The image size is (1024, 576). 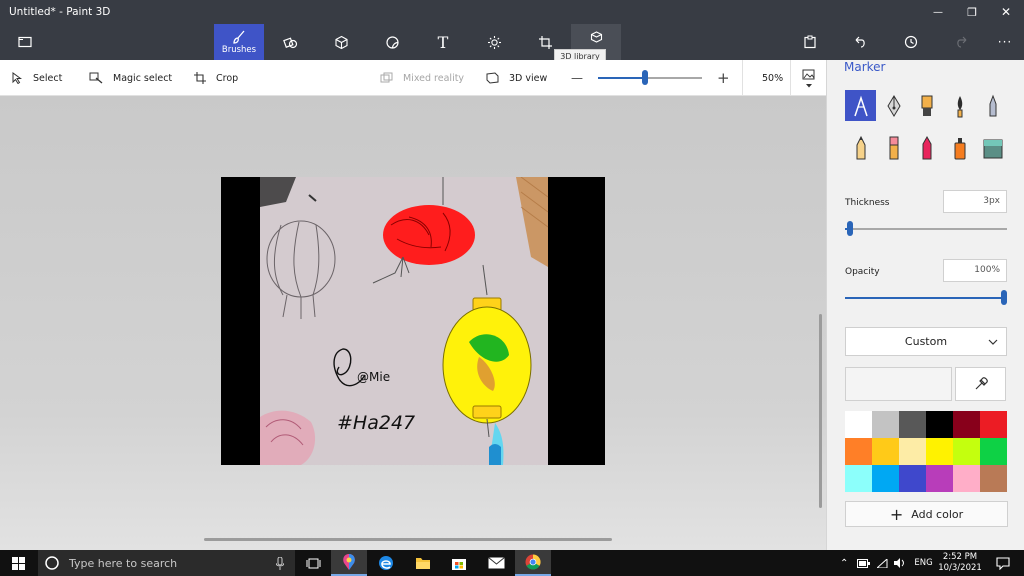 What do you see at coordinates (143, 78) in the screenshot?
I see `magic-select-label: Magic select` at bounding box center [143, 78].